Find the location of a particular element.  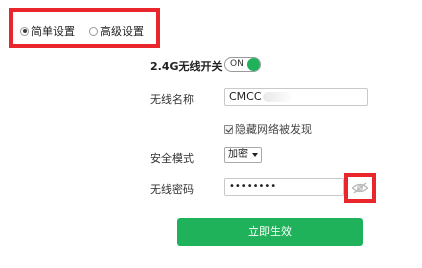

toggle-state-text: ON is located at coordinates (237, 64).